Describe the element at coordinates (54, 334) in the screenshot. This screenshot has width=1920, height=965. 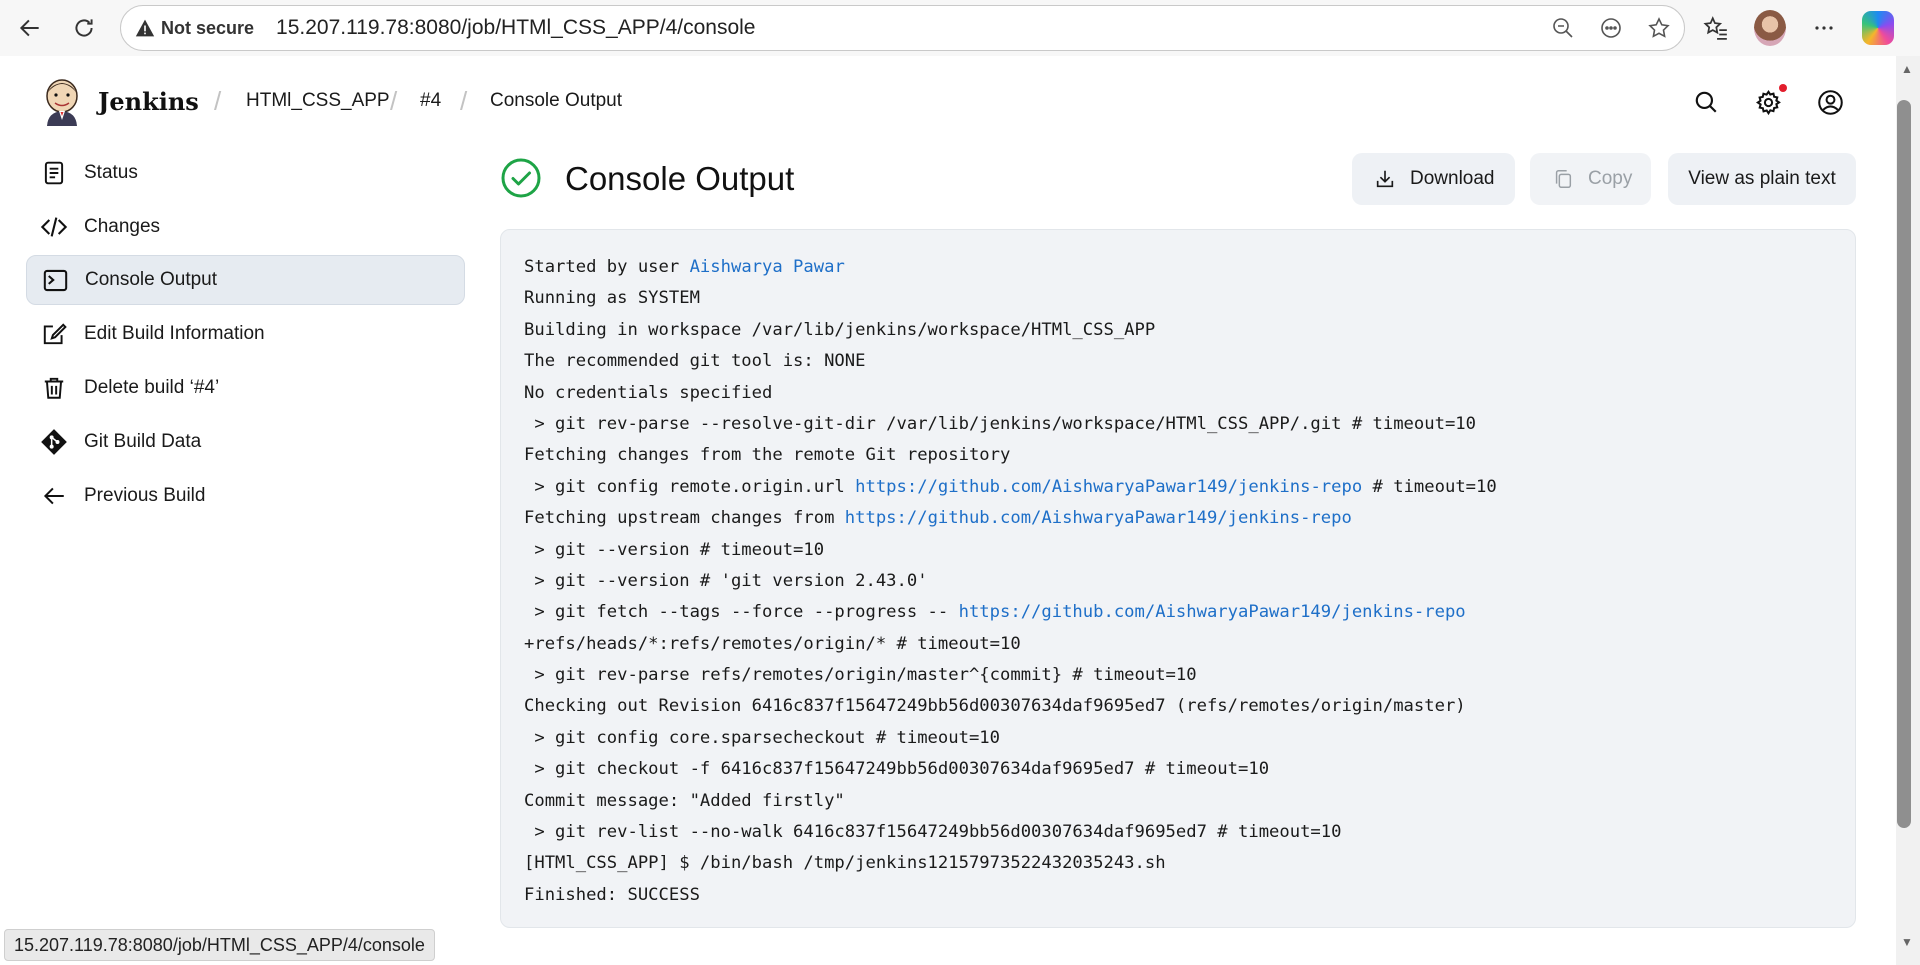
I see `edit-icon` at that location.